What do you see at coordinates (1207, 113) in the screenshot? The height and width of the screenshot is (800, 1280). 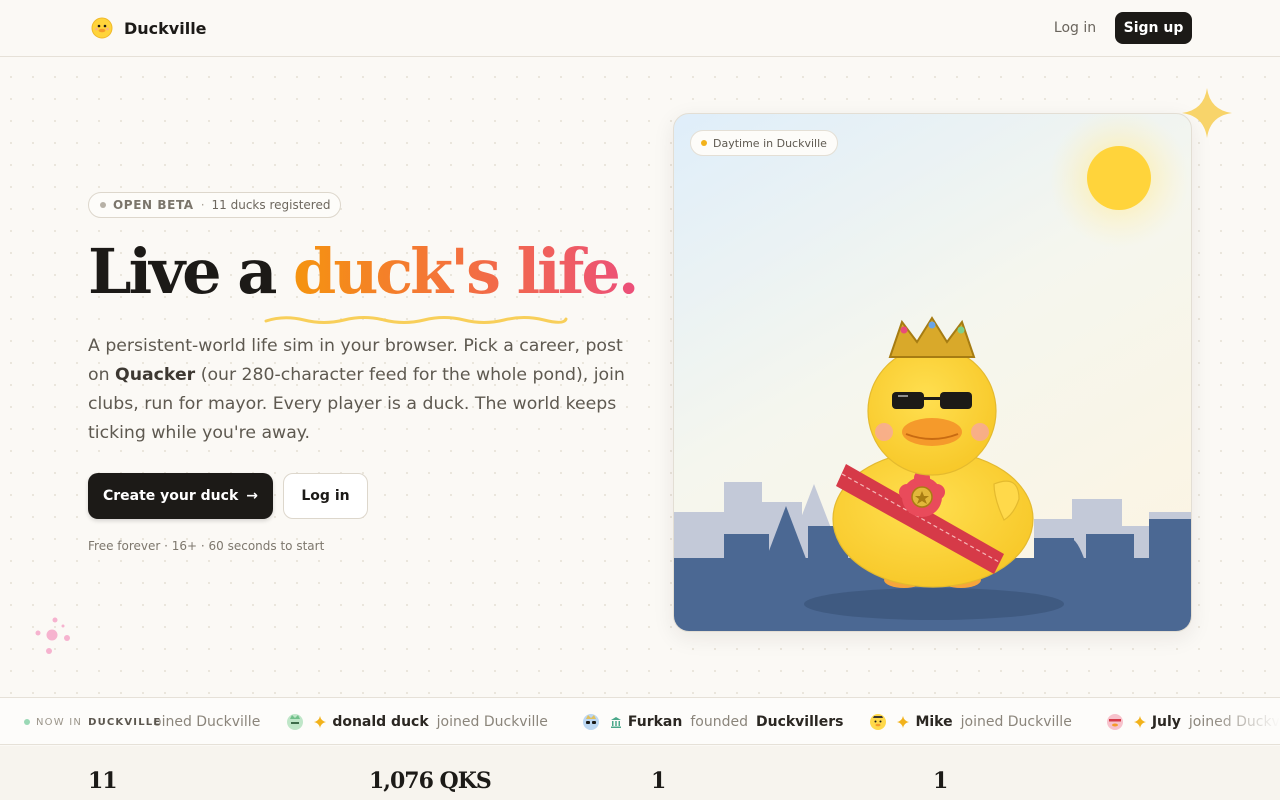 I see `gold-sparkle-icon` at bounding box center [1207, 113].